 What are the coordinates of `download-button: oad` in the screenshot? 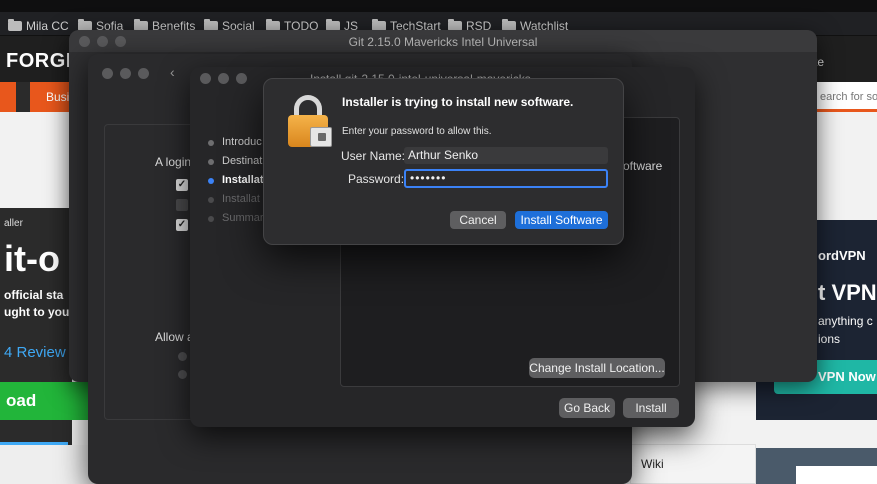 It's located at (46, 401).